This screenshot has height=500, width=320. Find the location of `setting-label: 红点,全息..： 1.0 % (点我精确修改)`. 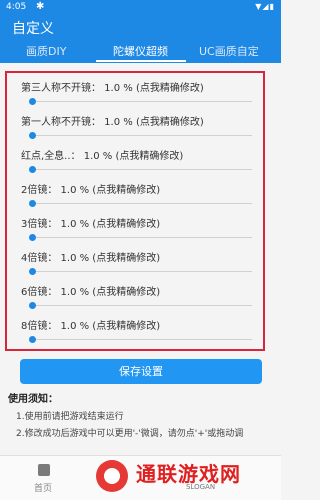

setting-label: 红点,全息..： 1.0 % (点我精确修改) is located at coordinates (102, 154).